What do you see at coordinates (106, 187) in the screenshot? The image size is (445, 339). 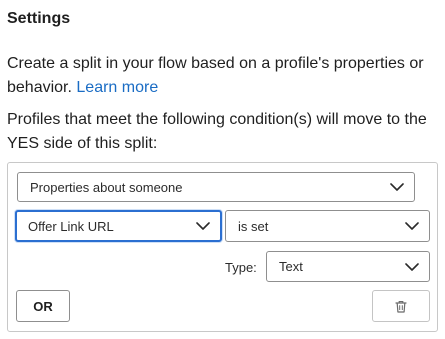 I see `condition-category-value: Properties about someone` at bounding box center [106, 187].